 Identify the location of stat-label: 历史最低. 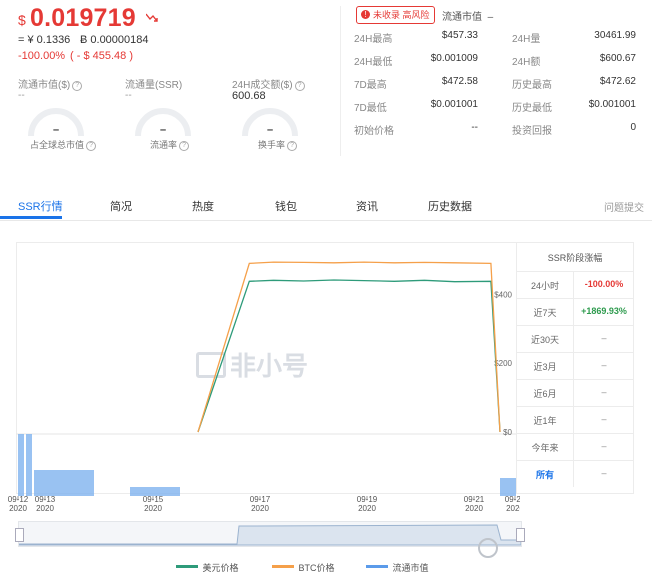
(532, 108).